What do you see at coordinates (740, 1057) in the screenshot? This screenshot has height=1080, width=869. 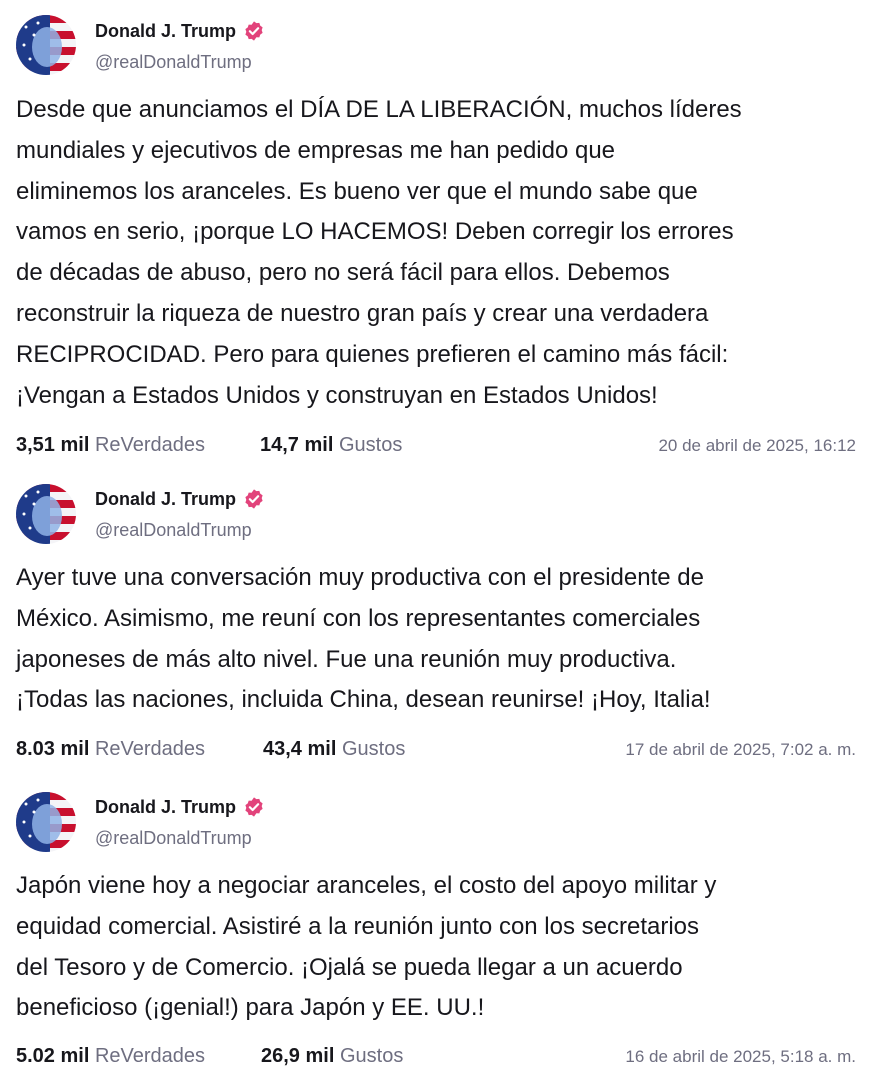 I see `post-date: 16 de abril de 2025, 5:18 a. m.` at bounding box center [740, 1057].